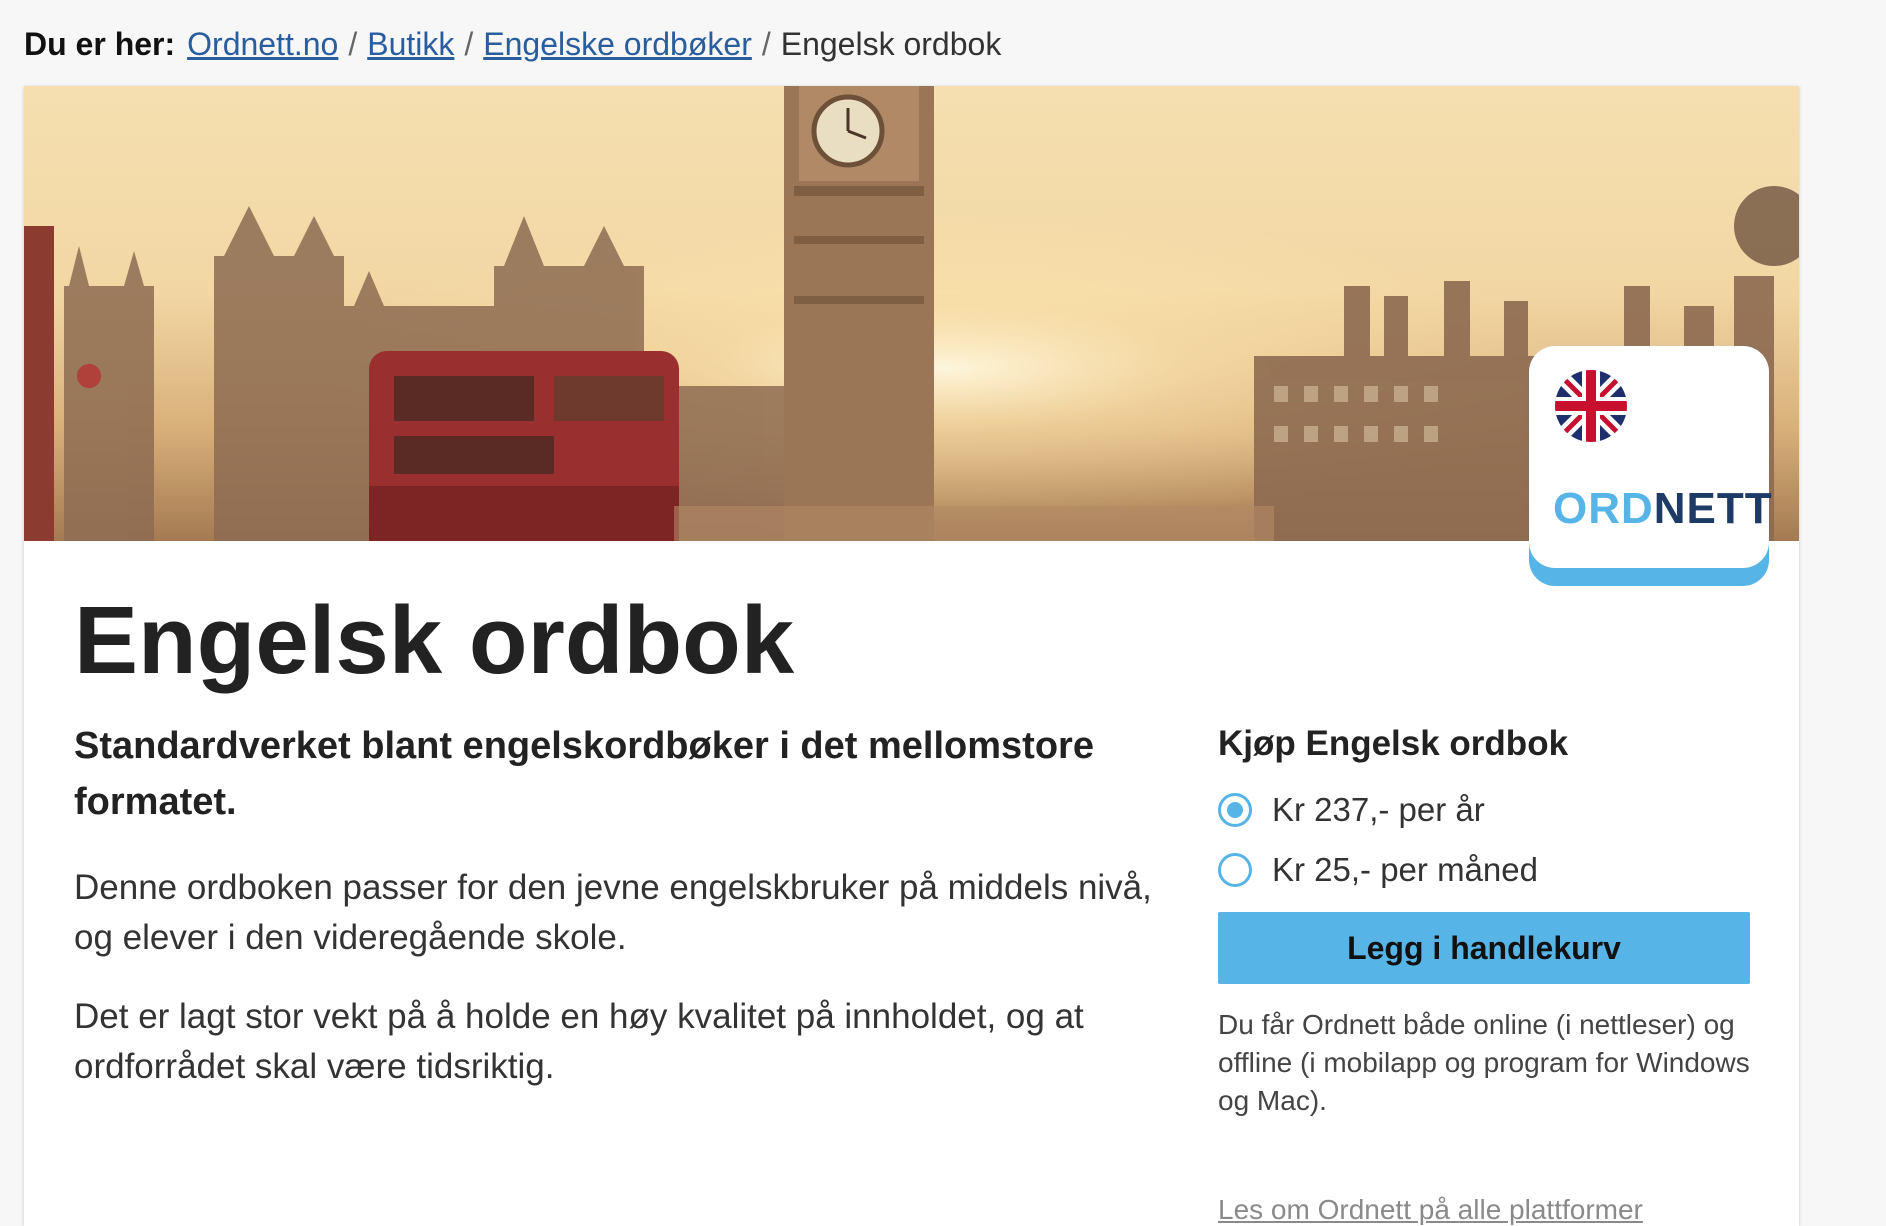  Describe the element at coordinates (891, 43) in the screenshot. I see `breadcrumb-current: Engelsk ordbok` at that location.